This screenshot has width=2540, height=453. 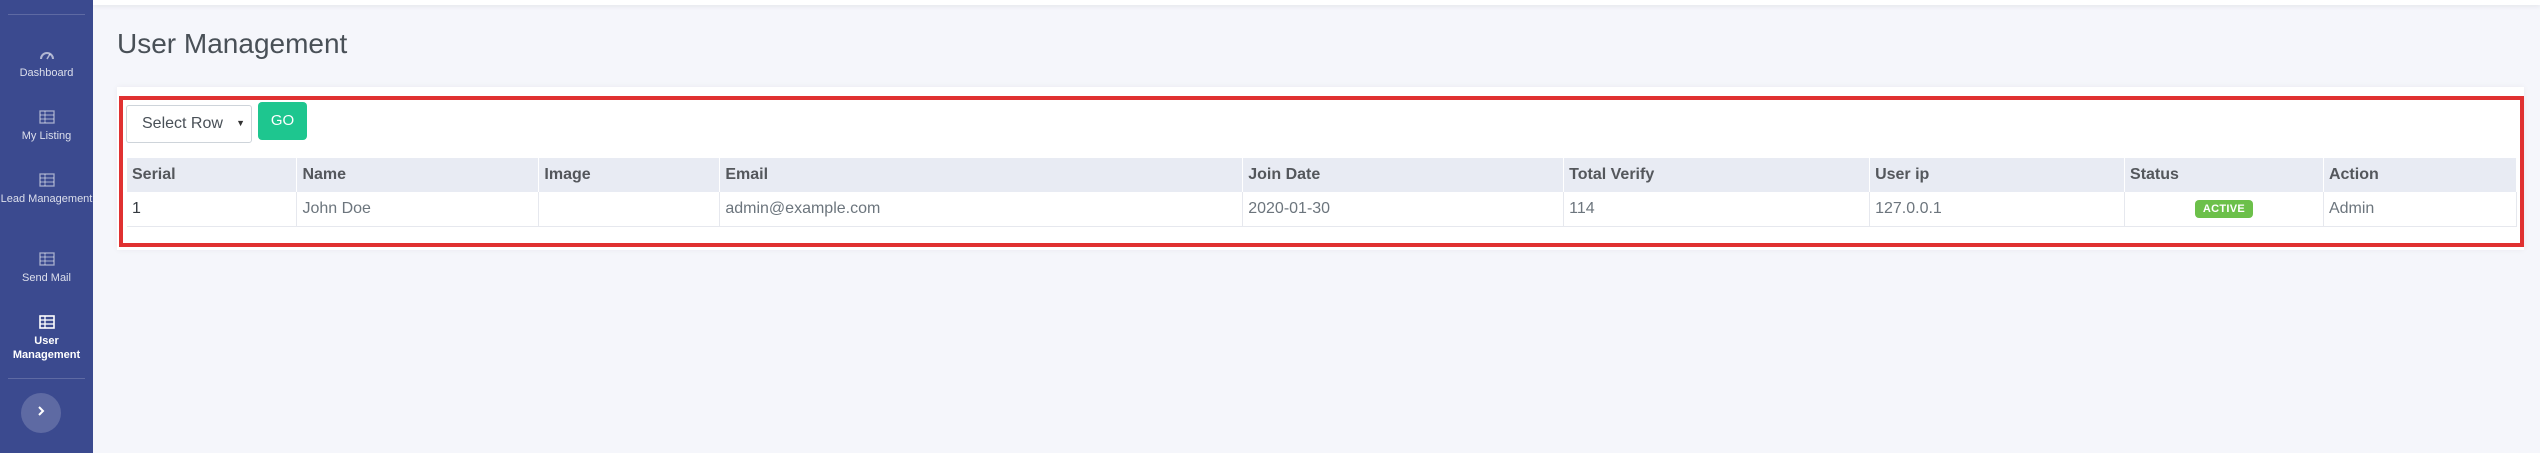 What do you see at coordinates (46, 322) in the screenshot?
I see `table-icon` at bounding box center [46, 322].